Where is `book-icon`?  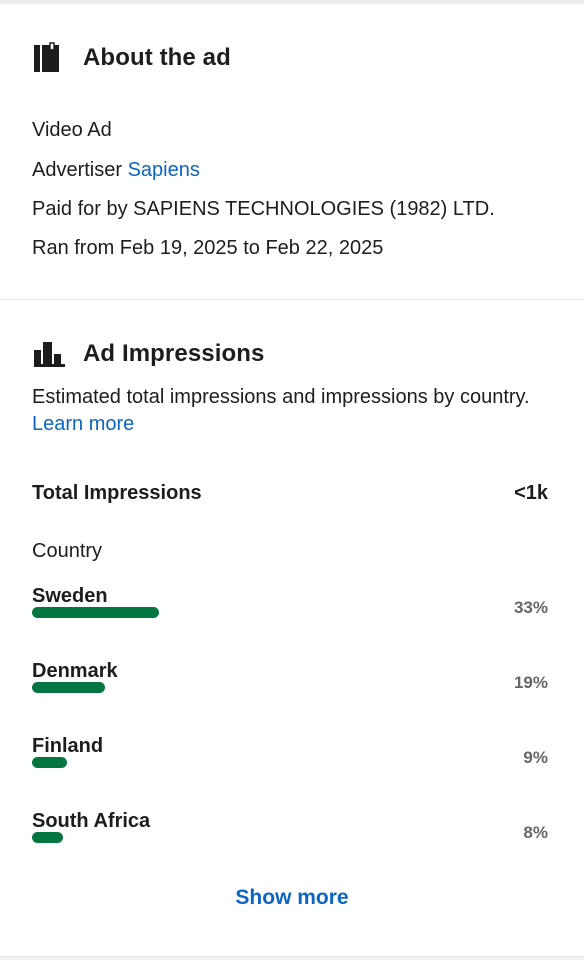
book-icon is located at coordinates (49, 58).